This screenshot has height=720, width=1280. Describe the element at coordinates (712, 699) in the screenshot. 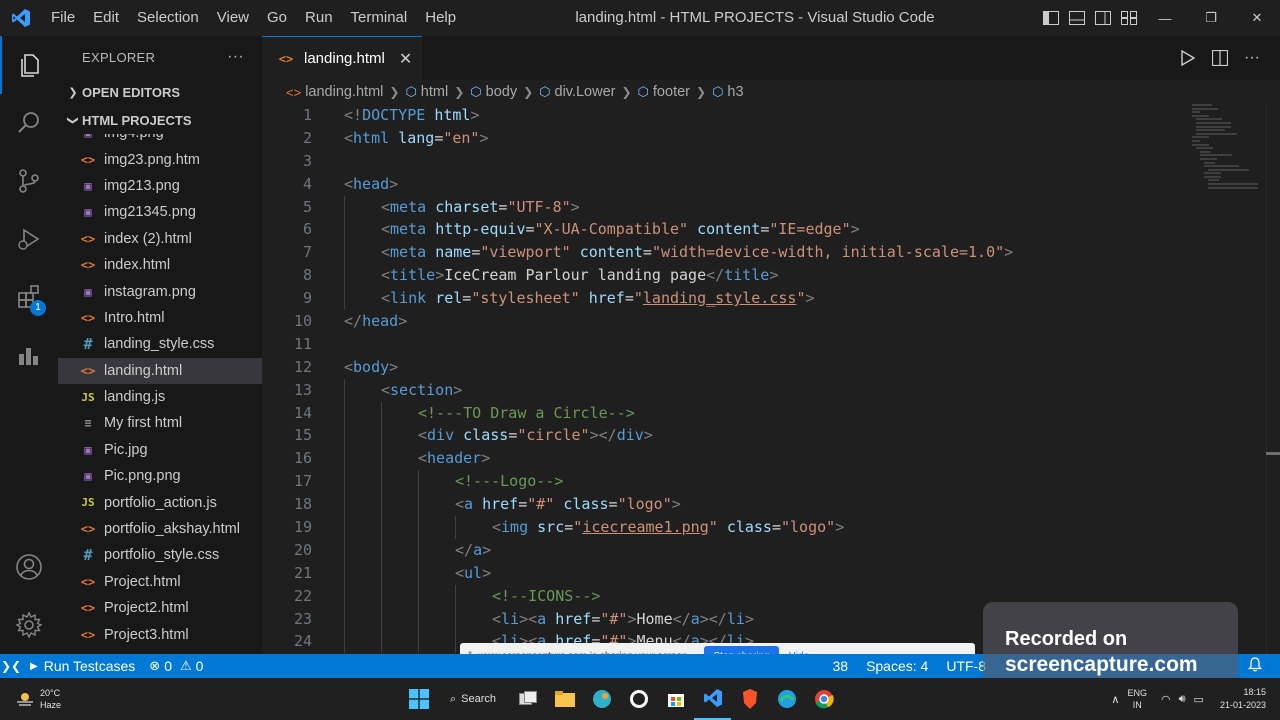

I see `vscode-taskbar-icon` at that location.